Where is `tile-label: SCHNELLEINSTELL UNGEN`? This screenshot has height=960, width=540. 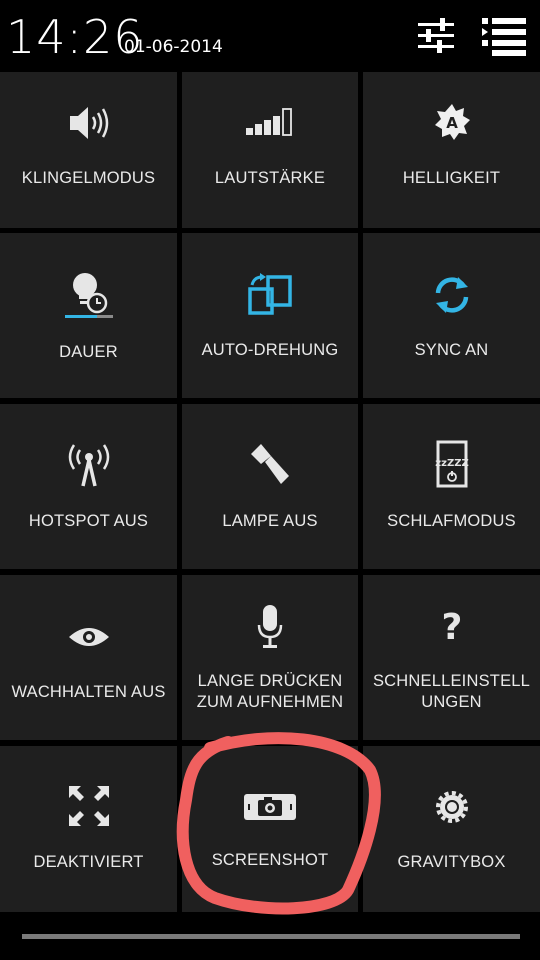
tile-label: SCHNELLEINSTELL UNGEN is located at coordinates (451, 692).